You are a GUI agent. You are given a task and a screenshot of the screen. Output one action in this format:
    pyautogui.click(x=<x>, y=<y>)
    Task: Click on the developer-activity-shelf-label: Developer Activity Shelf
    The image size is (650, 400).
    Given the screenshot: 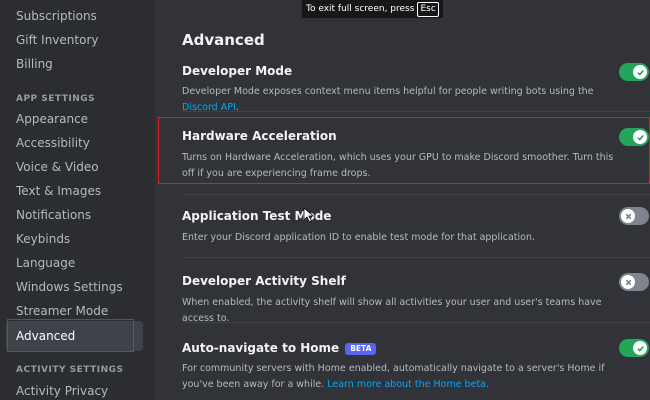 What is the action you would take?
    pyautogui.click(x=264, y=281)
    